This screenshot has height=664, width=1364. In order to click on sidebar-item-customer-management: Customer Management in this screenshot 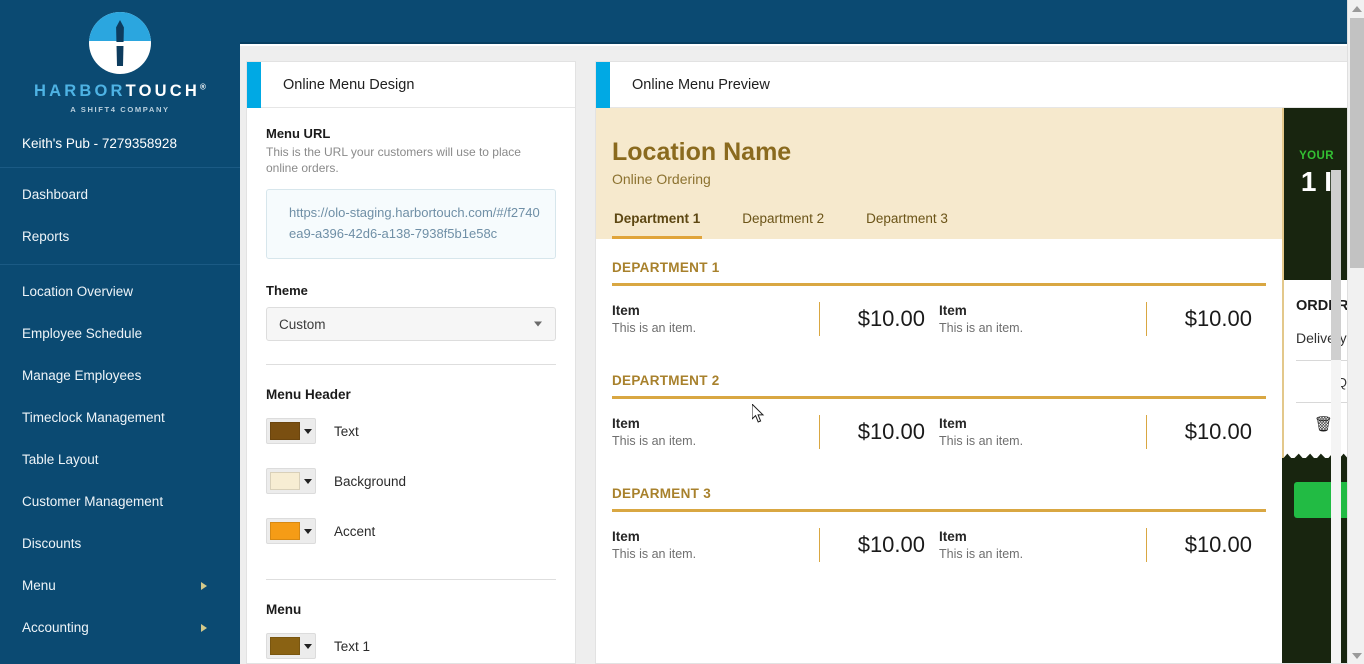, I will do `click(120, 502)`.